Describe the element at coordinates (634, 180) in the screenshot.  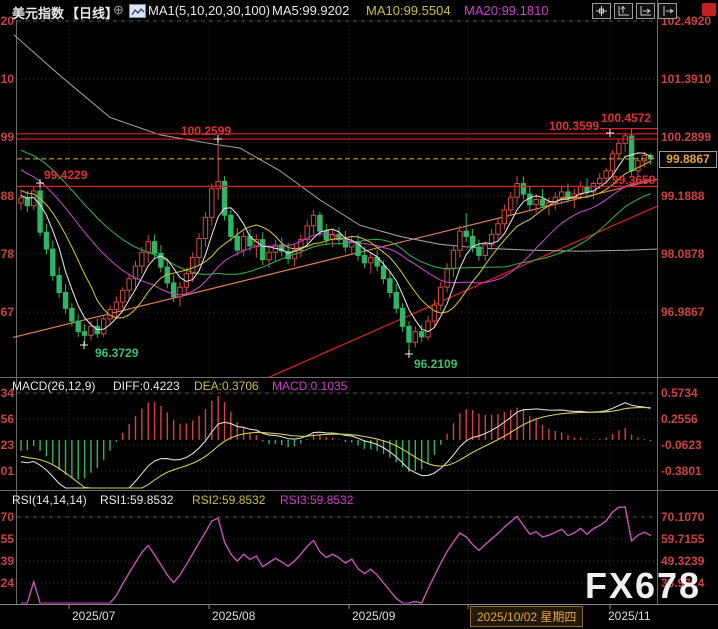
I see `price-annotation: 99.3659` at that location.